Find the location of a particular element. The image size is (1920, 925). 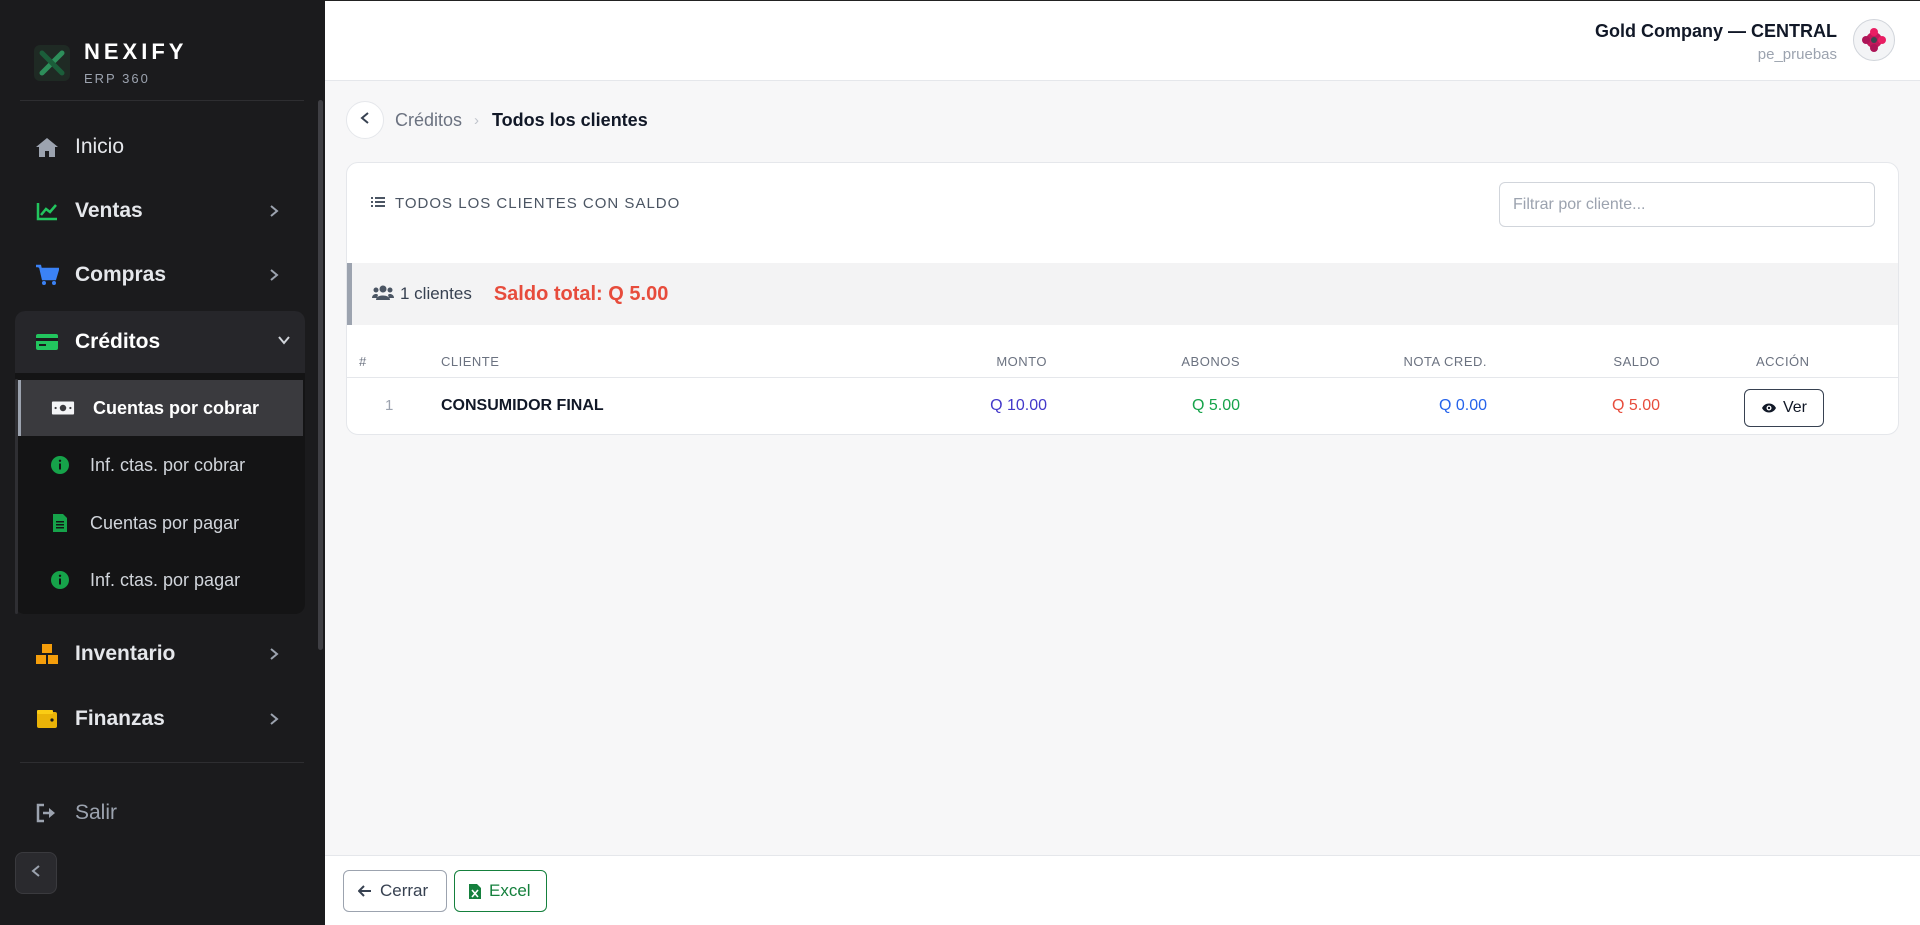

avatar-image-icon is located at coordinates (1874, 40).